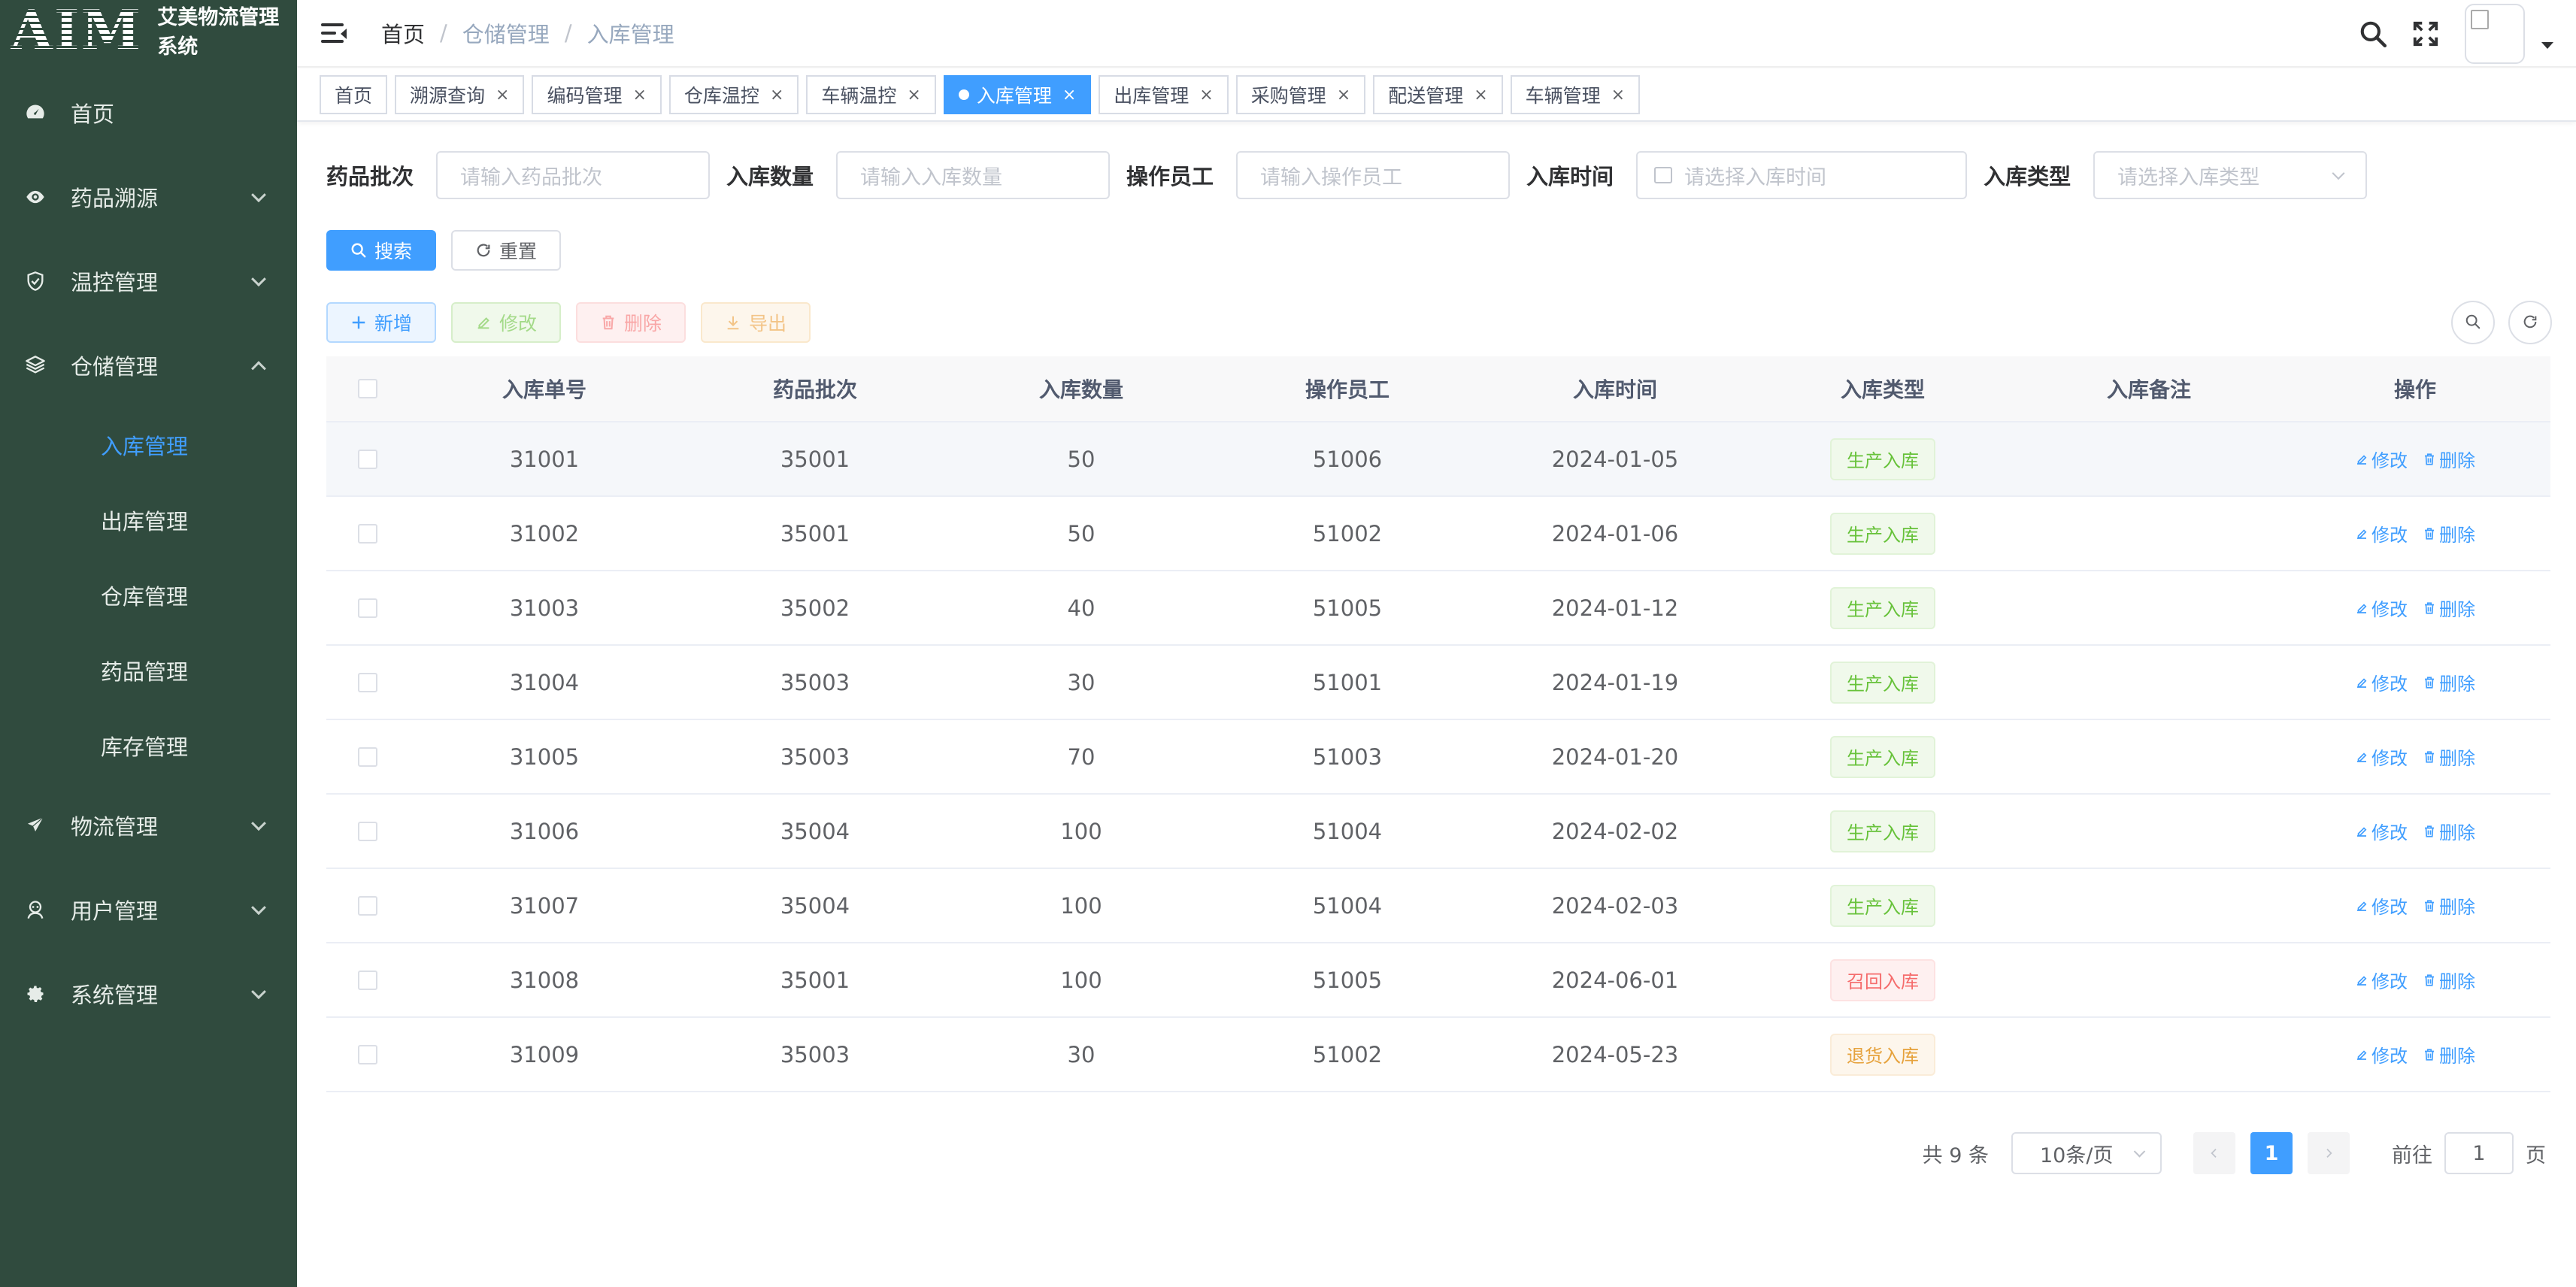 This screenshot has height=1287, width=2576. Describe the element at coordinates (1164, 94) in the screenshot. I see `tab-outbound-mgmt: 出库管理 ×` at that location.